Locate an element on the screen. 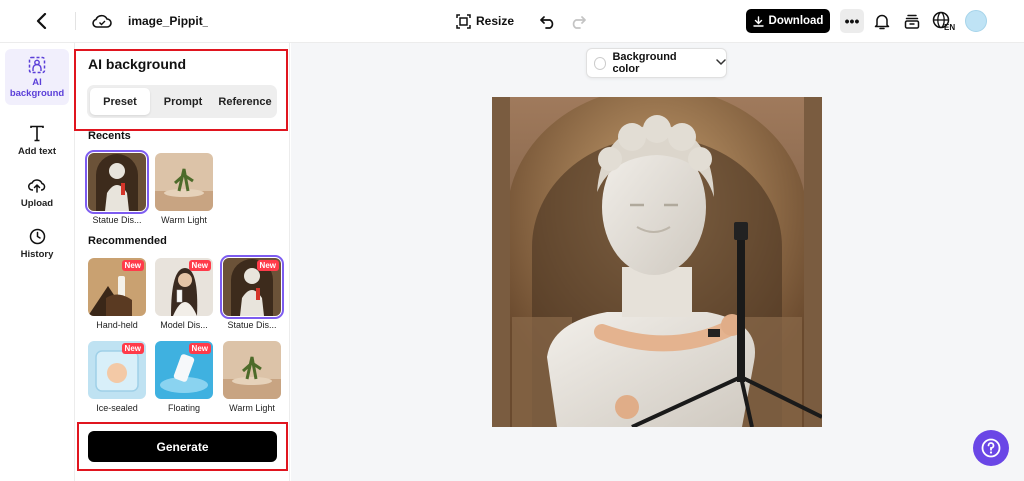  upload-cloud-icon is located at coordinates (37, 185).